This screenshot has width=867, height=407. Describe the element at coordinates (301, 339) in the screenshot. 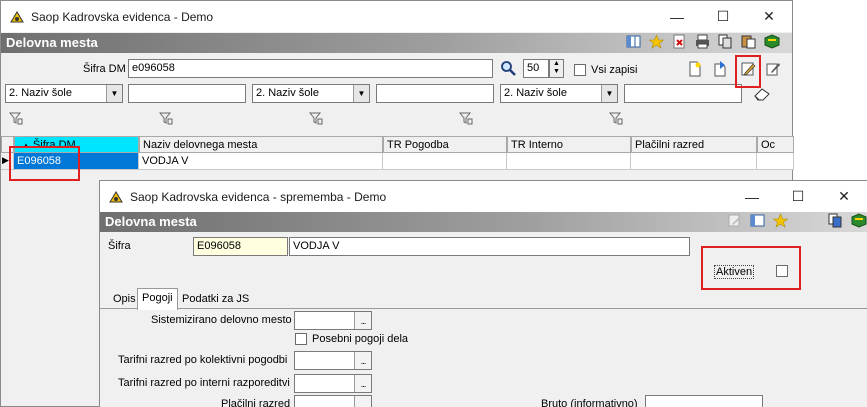

I see `posebni-pogoji-checkbox` at that location.